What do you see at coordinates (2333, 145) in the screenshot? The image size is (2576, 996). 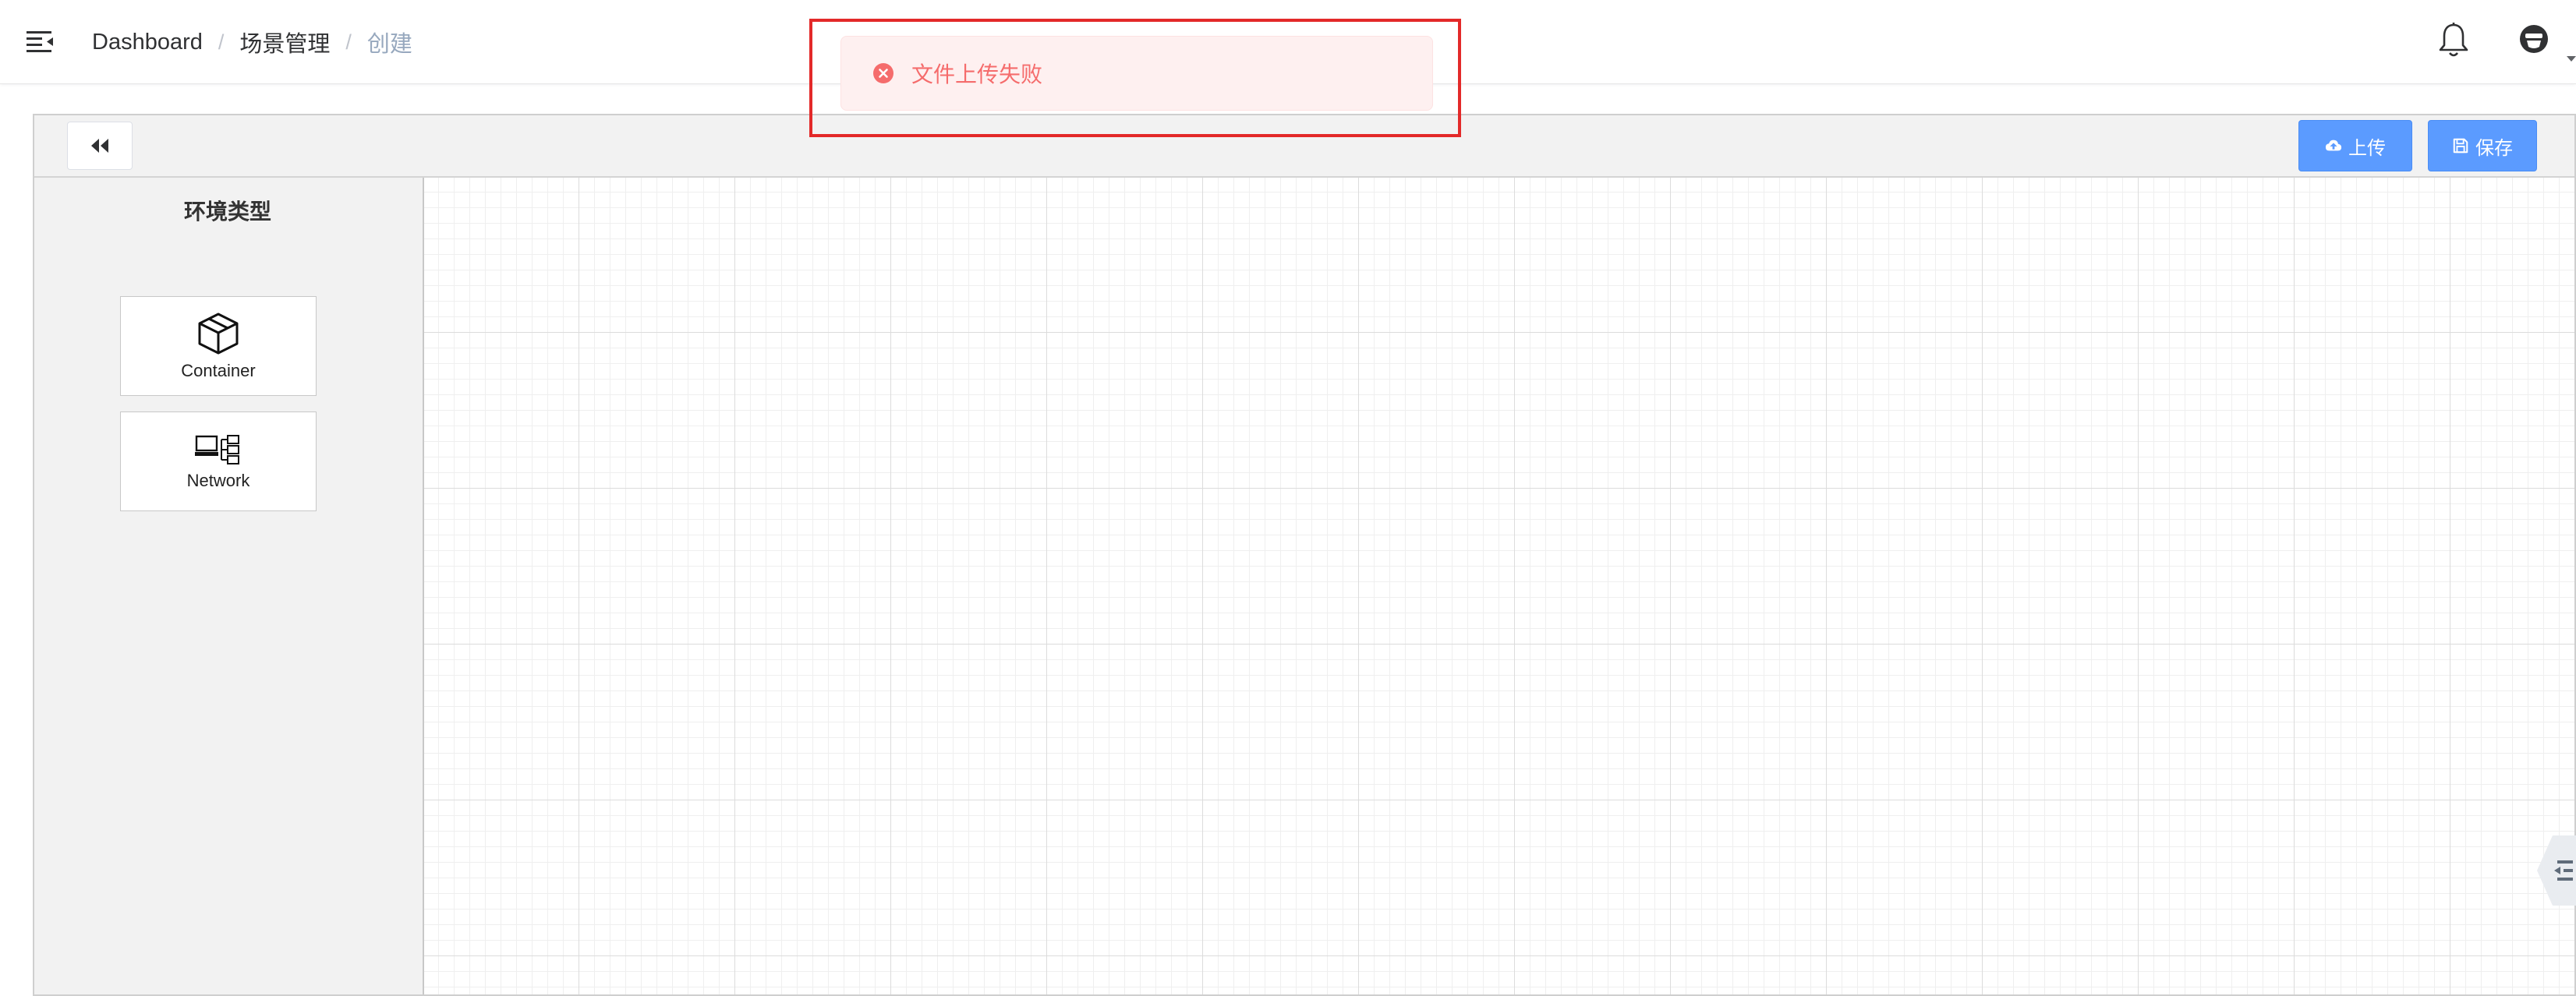 I see `cloud-upload-icon` at bounding box center [2333, 145].